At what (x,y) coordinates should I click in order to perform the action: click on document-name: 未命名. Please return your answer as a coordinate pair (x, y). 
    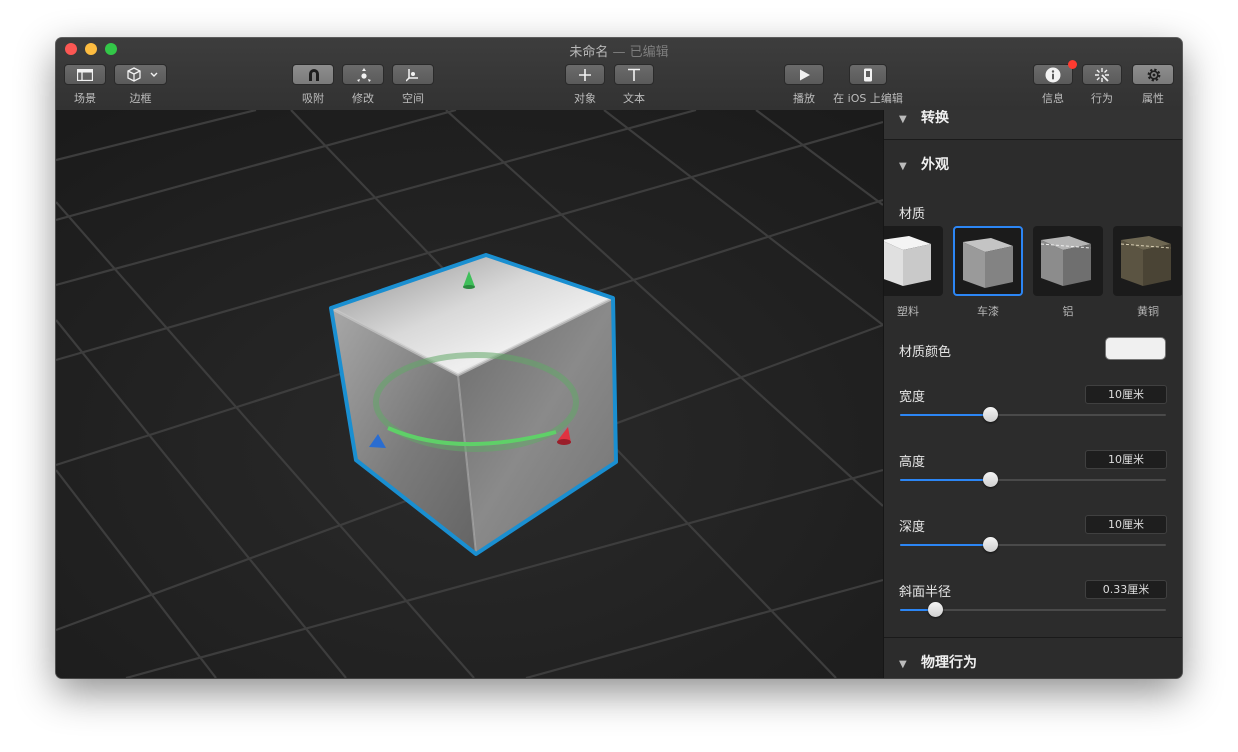
    Looking at the image, I should click on (589, 52).